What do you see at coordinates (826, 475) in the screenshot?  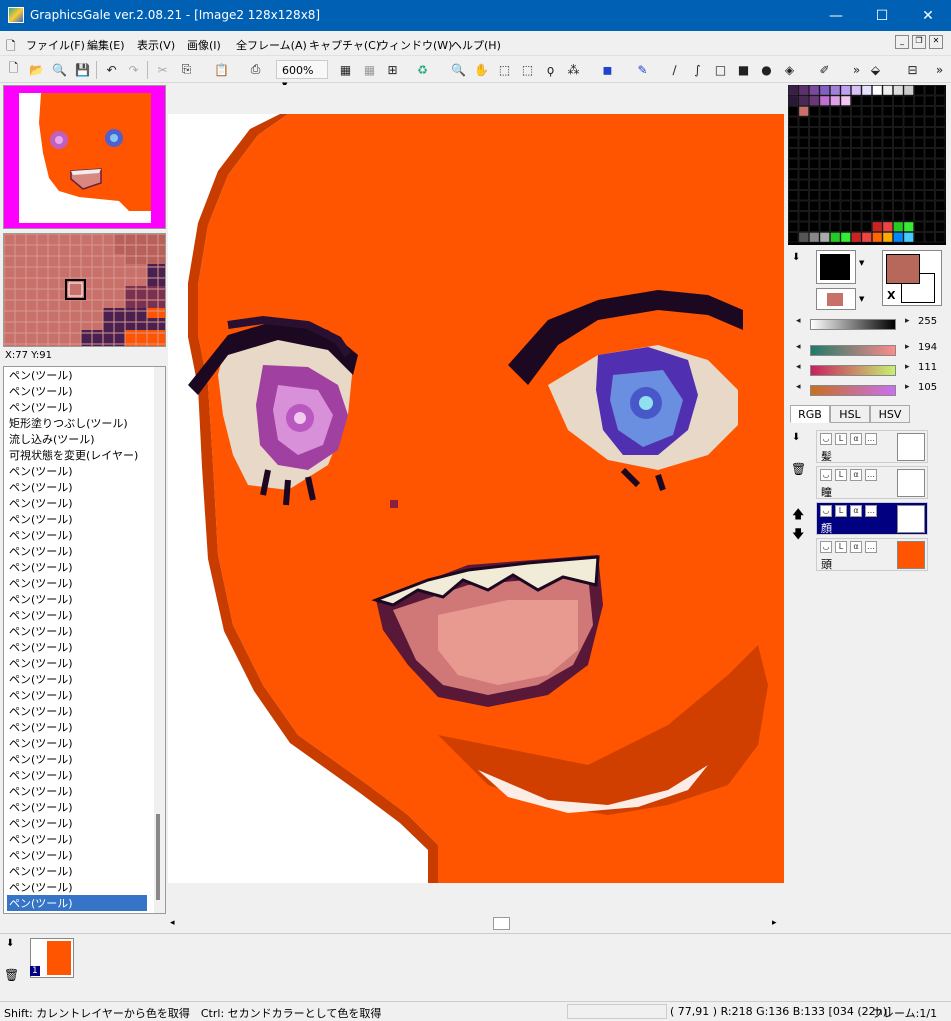 I see `layer-visible-icon: ◡` at bounding box center [826, 475].